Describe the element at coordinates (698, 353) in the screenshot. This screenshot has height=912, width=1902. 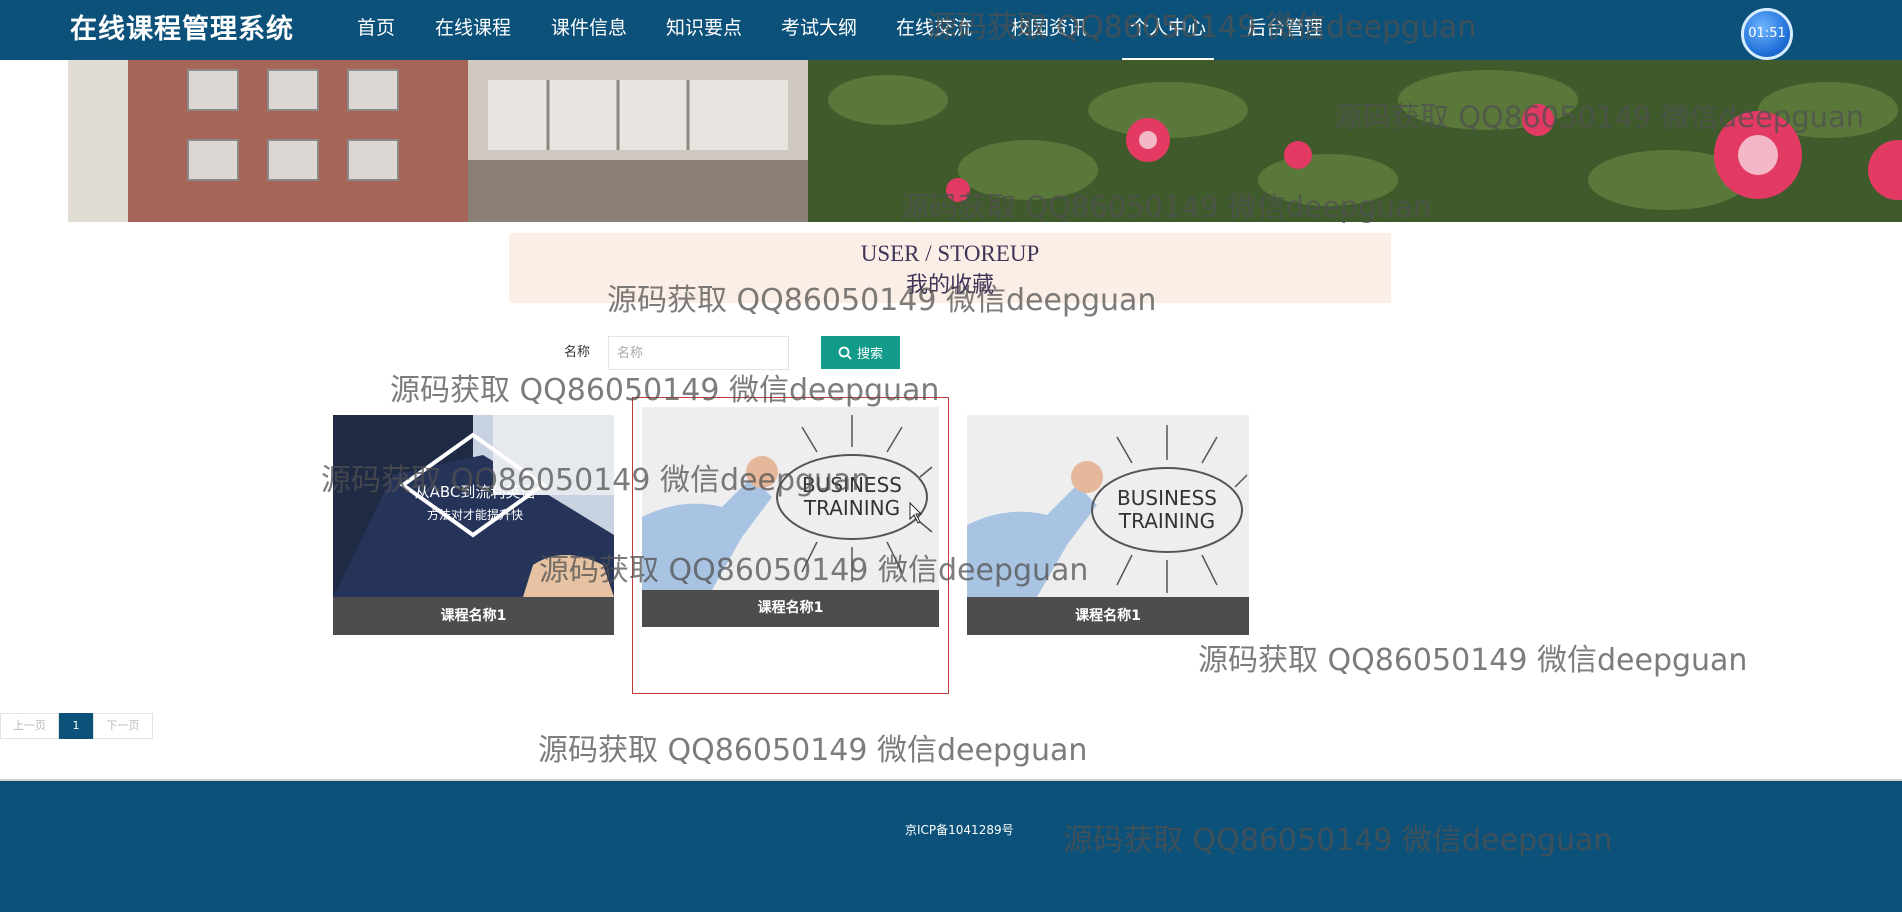
I see `search-input` at that location.